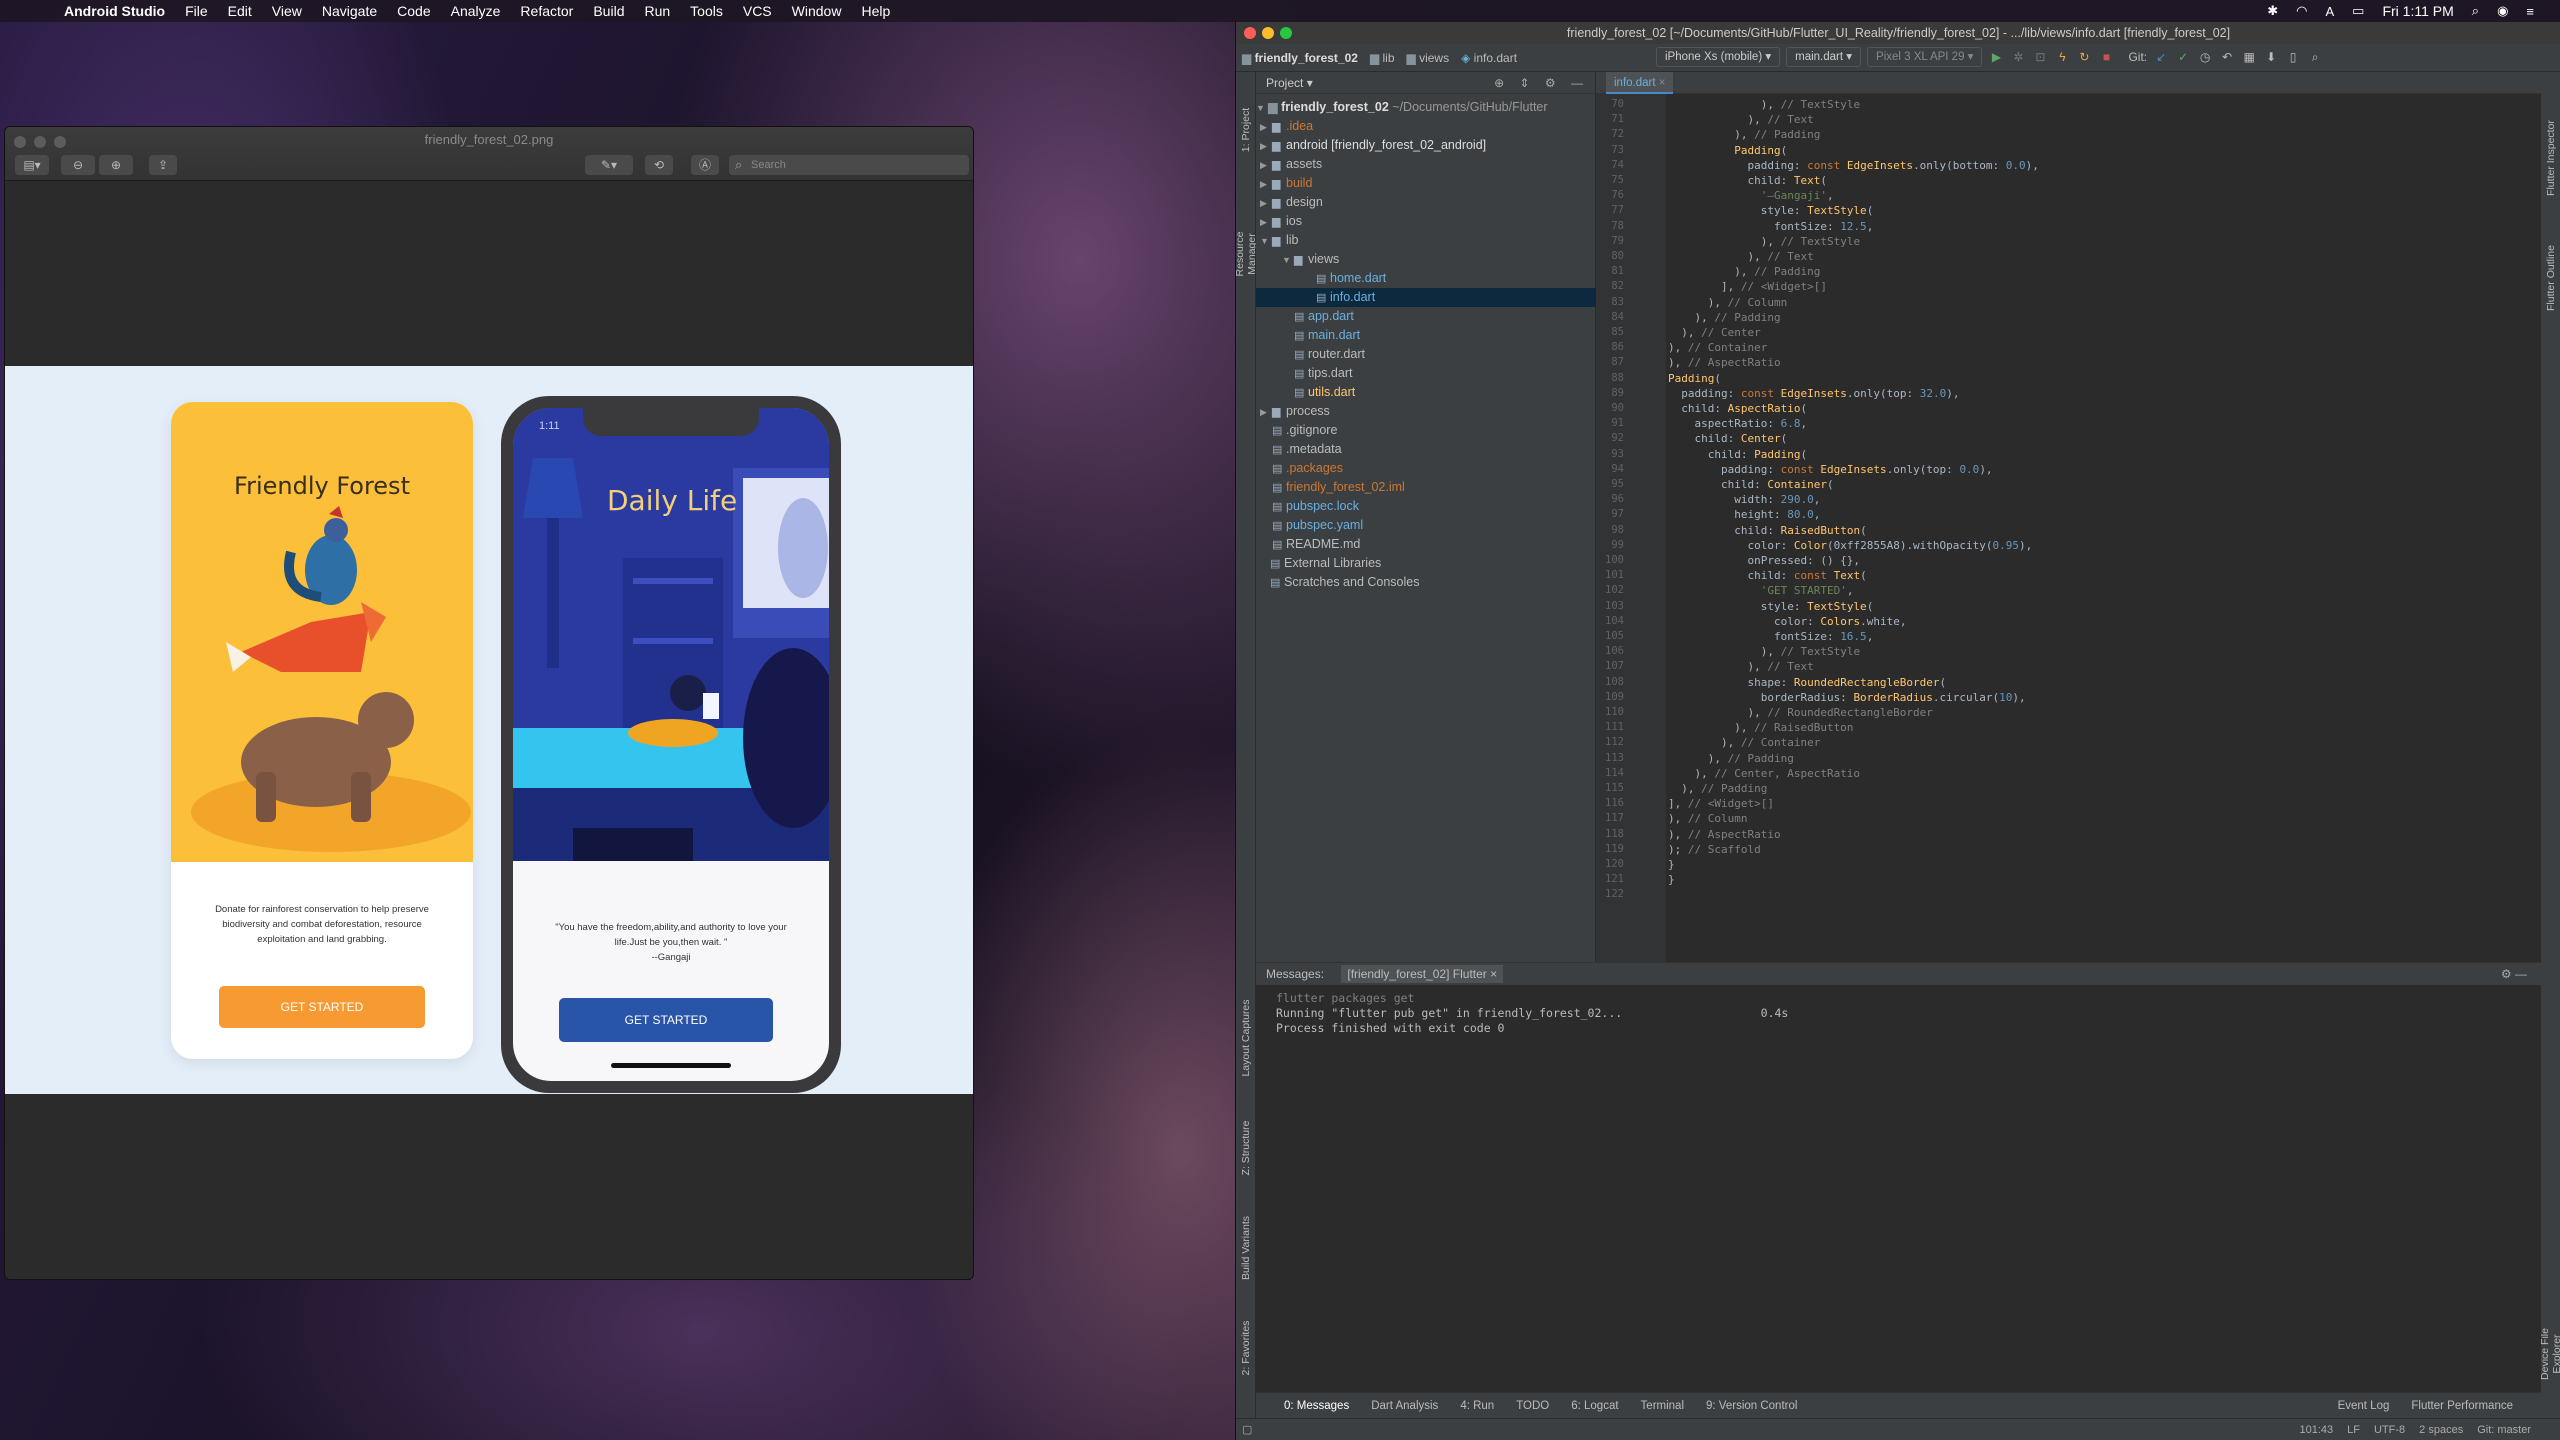 The width and height of the screenshot is (2560, 1440). I want to click on tree-item: ▤ .metadata, so click(1426, 449).